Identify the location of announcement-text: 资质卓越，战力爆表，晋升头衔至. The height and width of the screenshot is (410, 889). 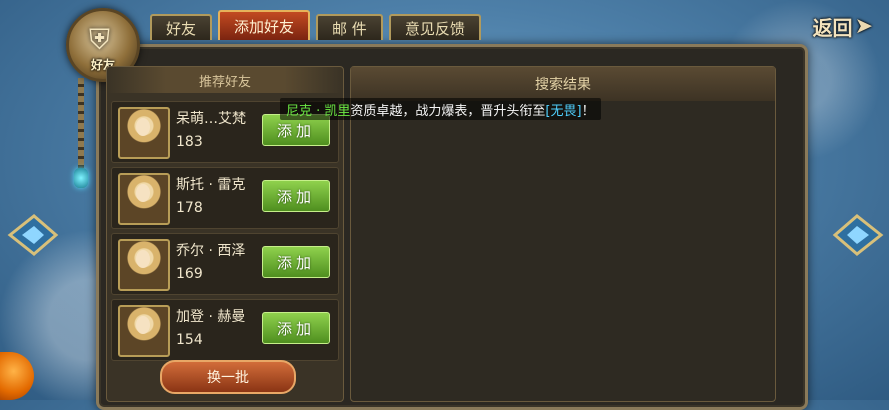
(448, 111).